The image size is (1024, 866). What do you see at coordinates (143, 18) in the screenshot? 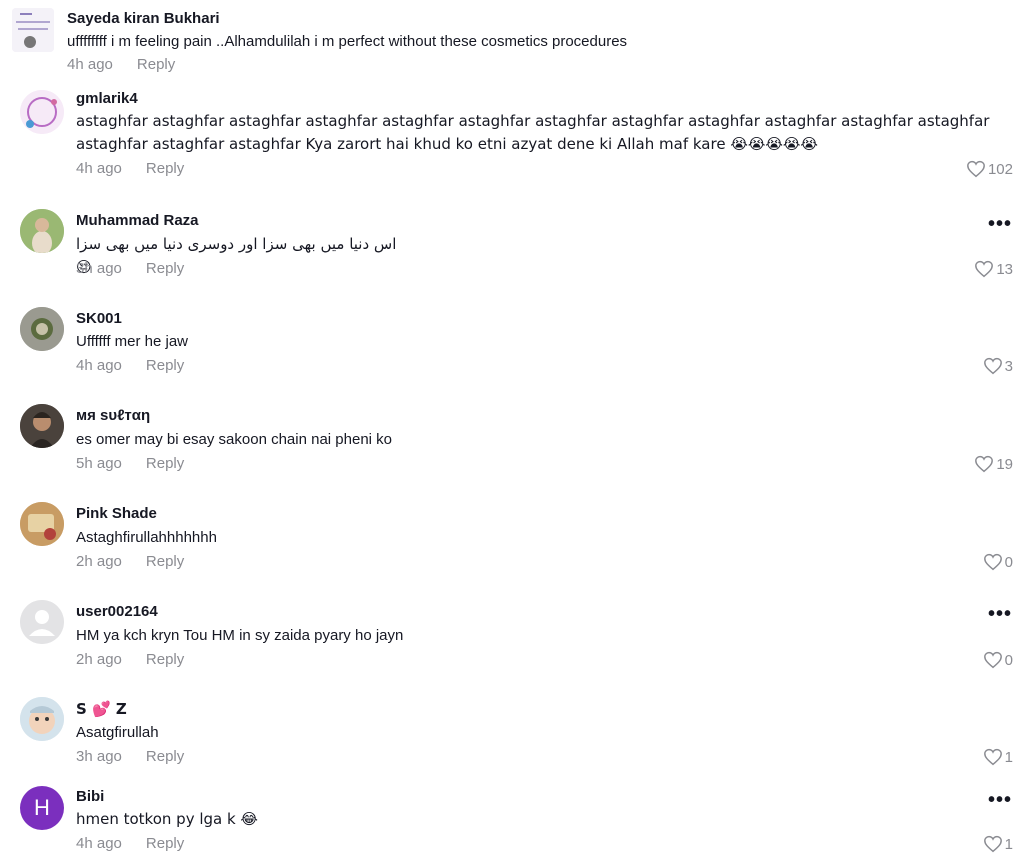
I see `comment-author: Sayeda kiran Bukhari` at bounding box center [143, 18].